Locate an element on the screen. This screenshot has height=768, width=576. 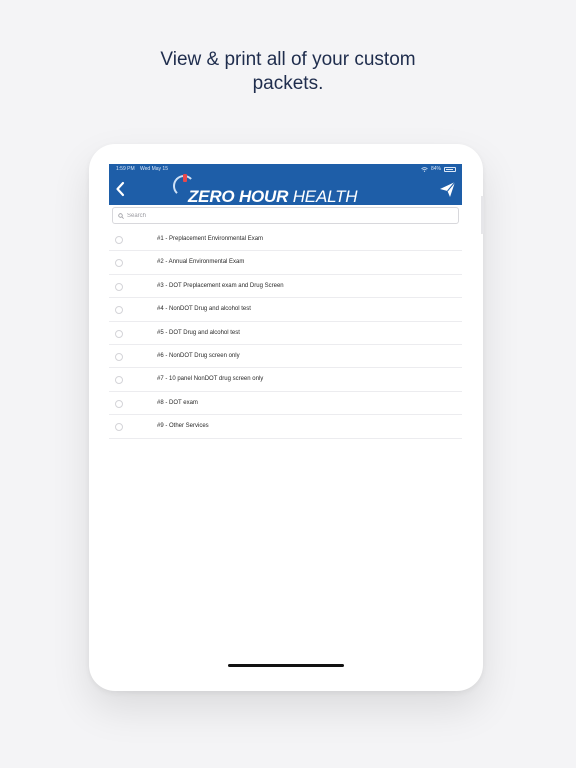
list-item: #7 - 10 panel NonDOT drug screen only is located at coordinates (285, 380).